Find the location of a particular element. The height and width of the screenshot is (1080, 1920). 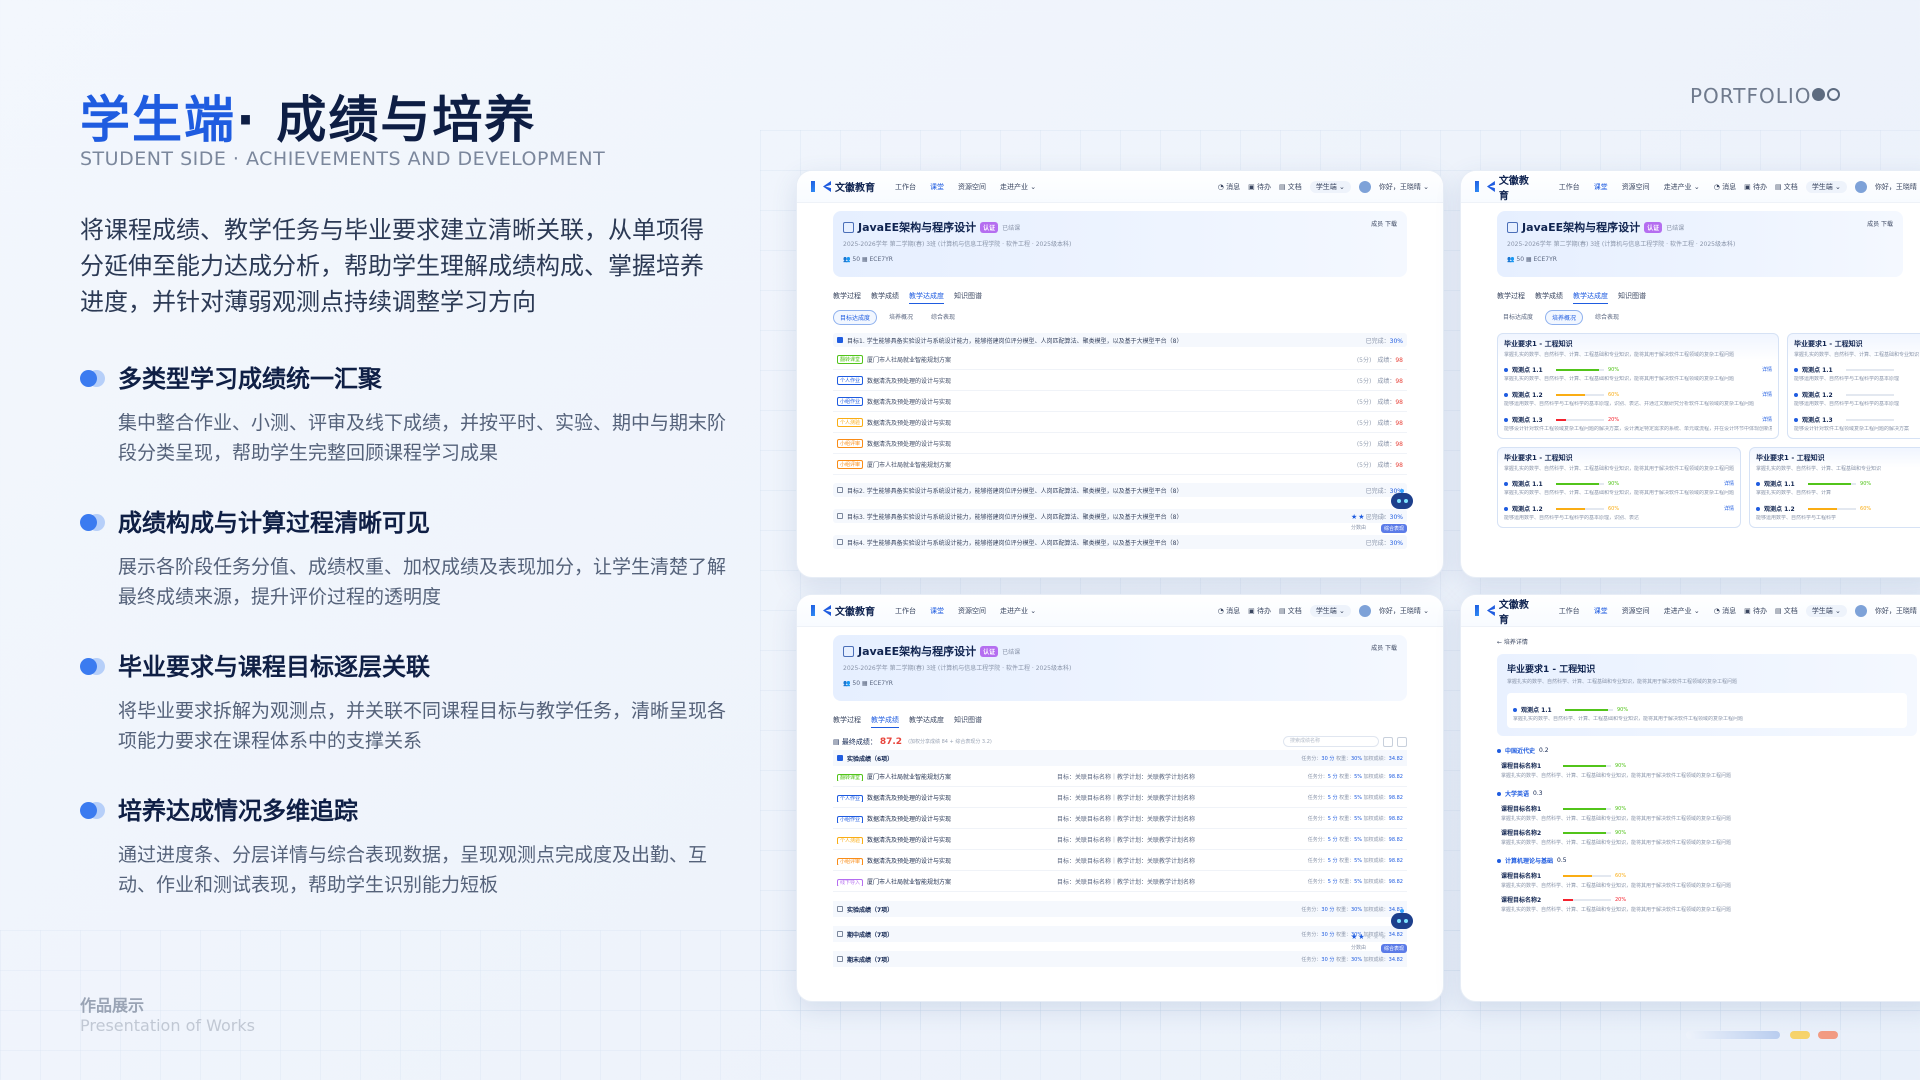

task-row: 个人测验 数据清洗及预处理的设计与实现 (5分) 成绩：98 is located at coordinates (1120, 422).